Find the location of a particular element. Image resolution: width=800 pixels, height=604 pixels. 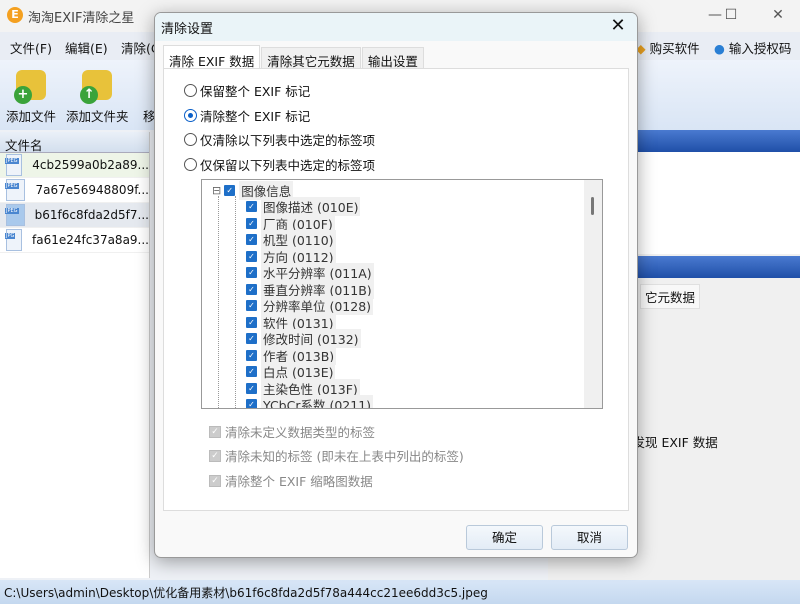

radio-keep-exif: 保留整个 EXIF 标记 is located at coordinates (247, 90).